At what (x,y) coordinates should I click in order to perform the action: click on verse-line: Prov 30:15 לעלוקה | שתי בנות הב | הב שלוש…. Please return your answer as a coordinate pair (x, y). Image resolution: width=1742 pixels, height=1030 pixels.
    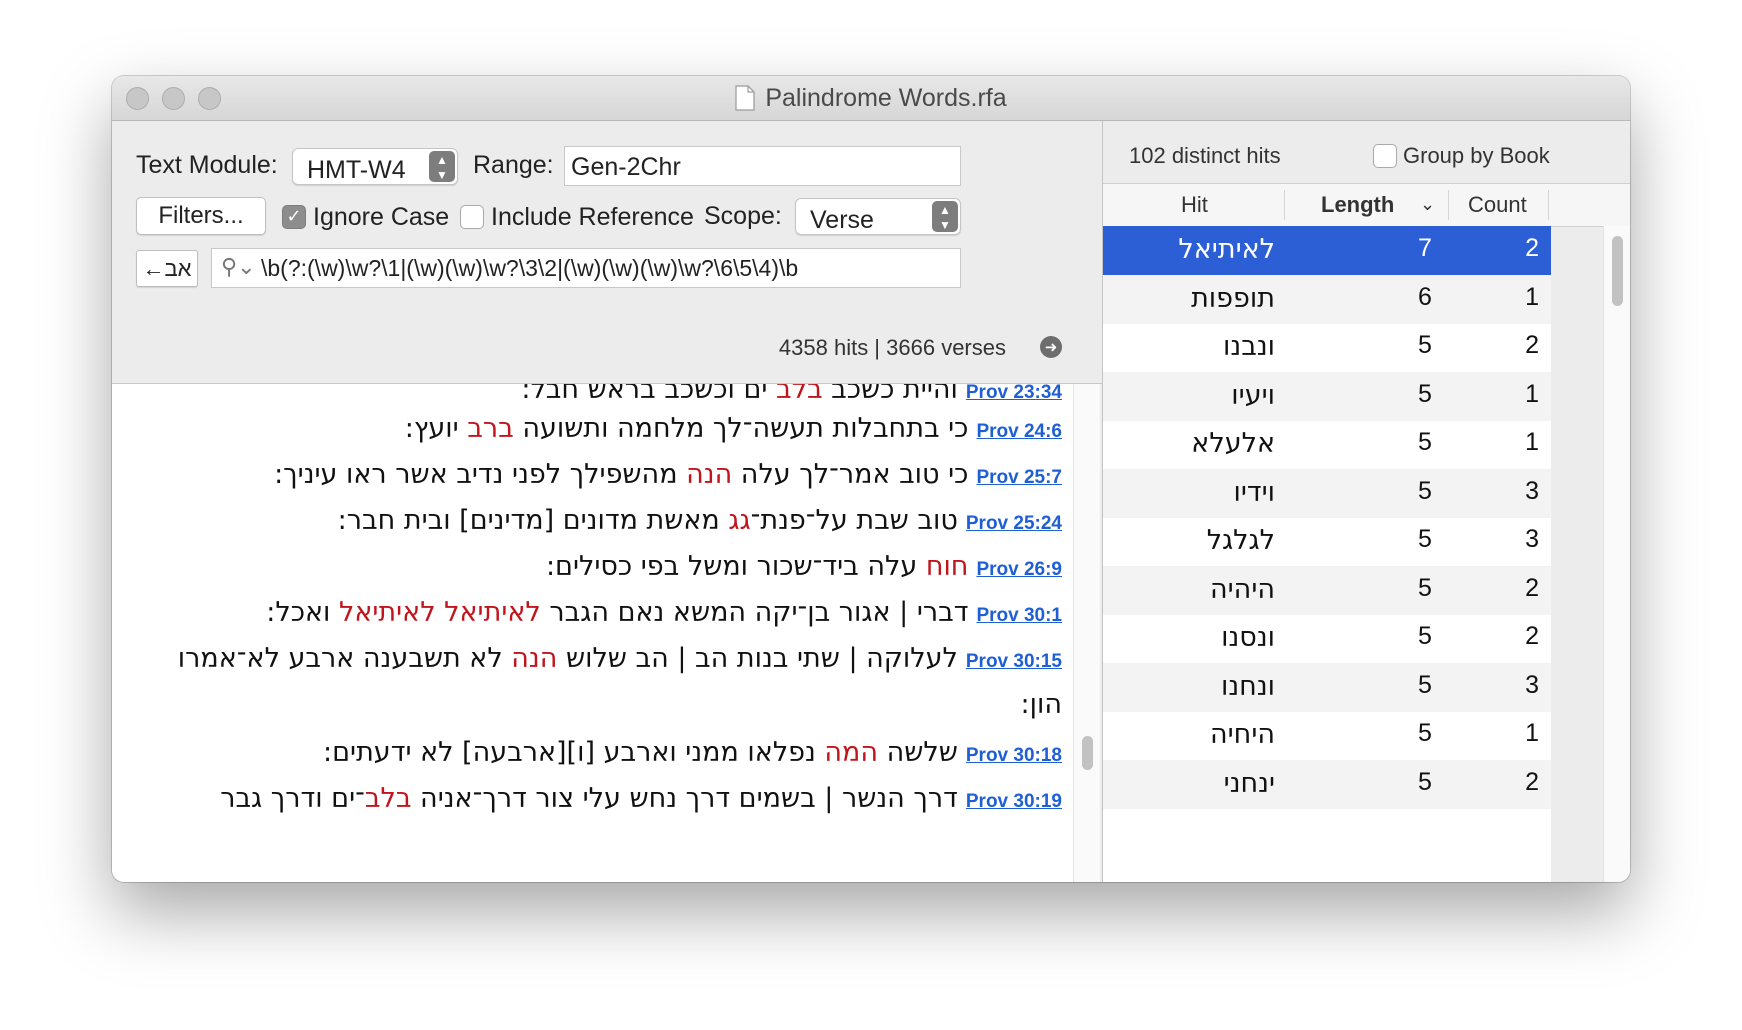
    Looking at the image, I should click on (620, 658).